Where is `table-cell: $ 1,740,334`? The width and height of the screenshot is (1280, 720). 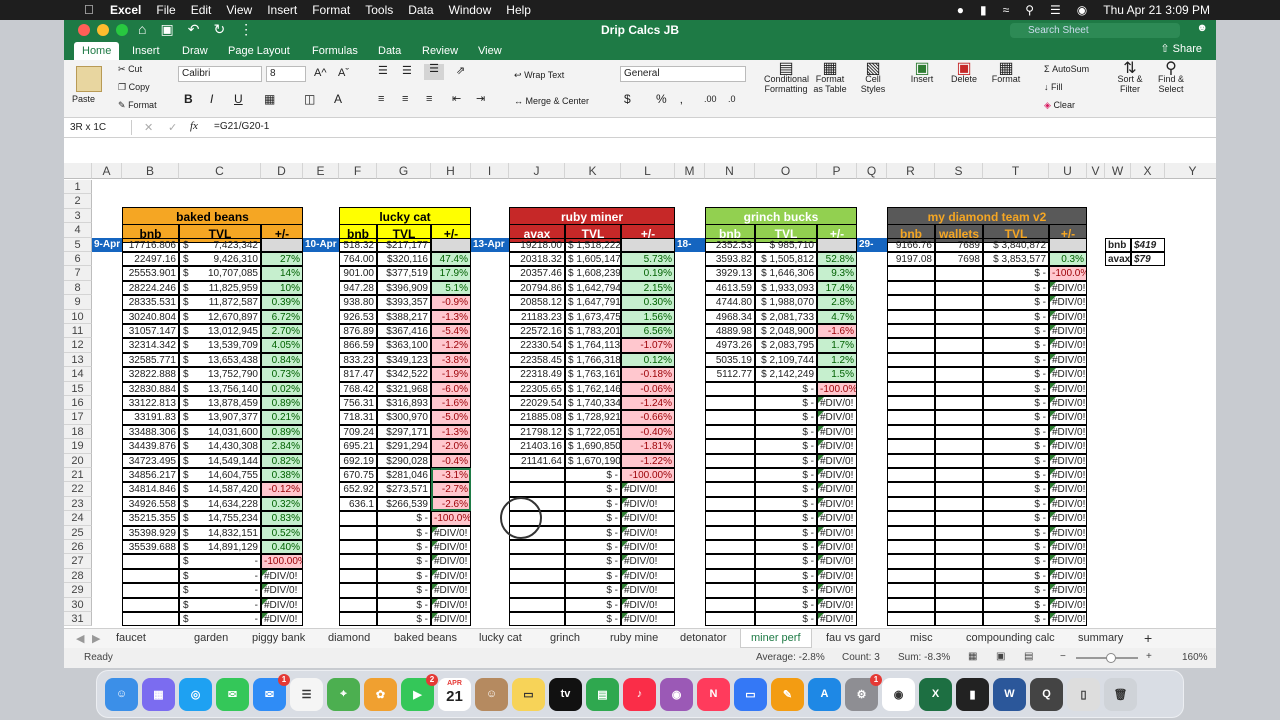 table-cell: $ 1,740,334 is located at coordinates (593, 403).